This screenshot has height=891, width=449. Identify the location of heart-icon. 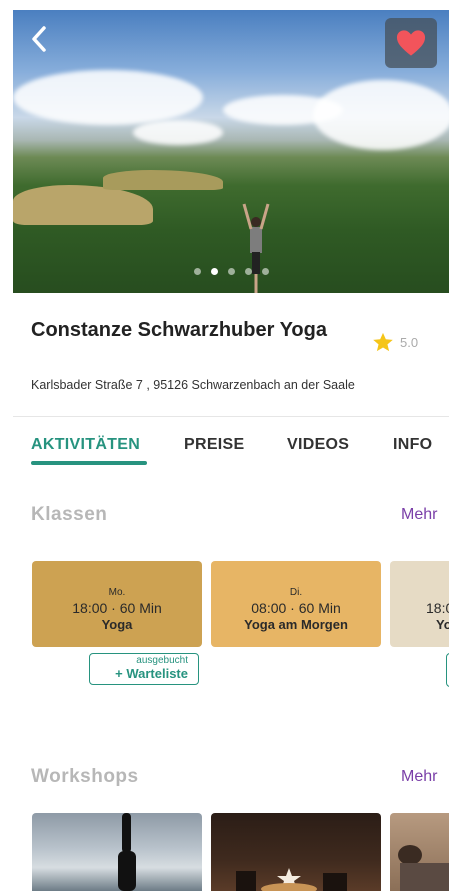
(411, 43).